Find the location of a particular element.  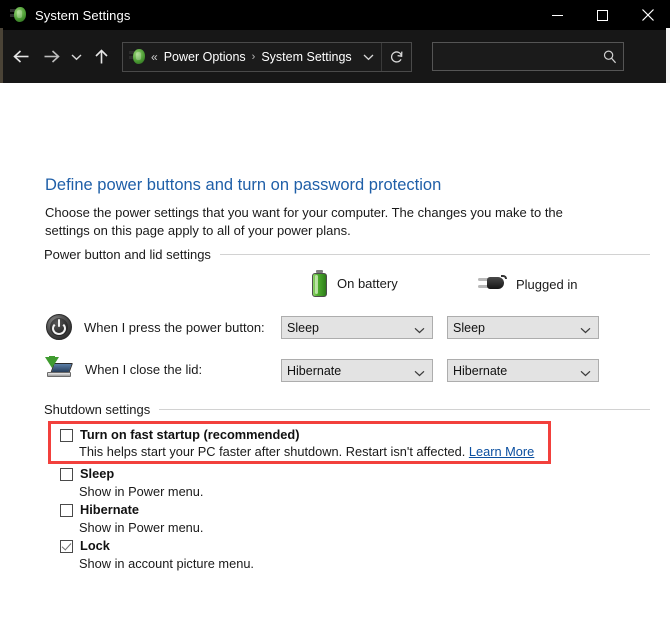

checkbox-fast-startup: Turn on fast startup (recommended) is located at coordinates (179, 434).